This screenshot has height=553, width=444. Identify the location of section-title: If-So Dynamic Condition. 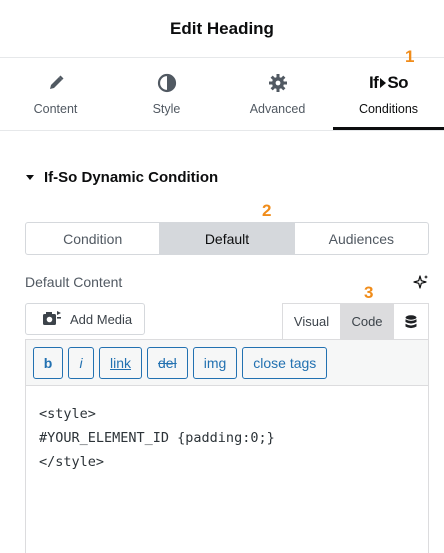
(131, 177).